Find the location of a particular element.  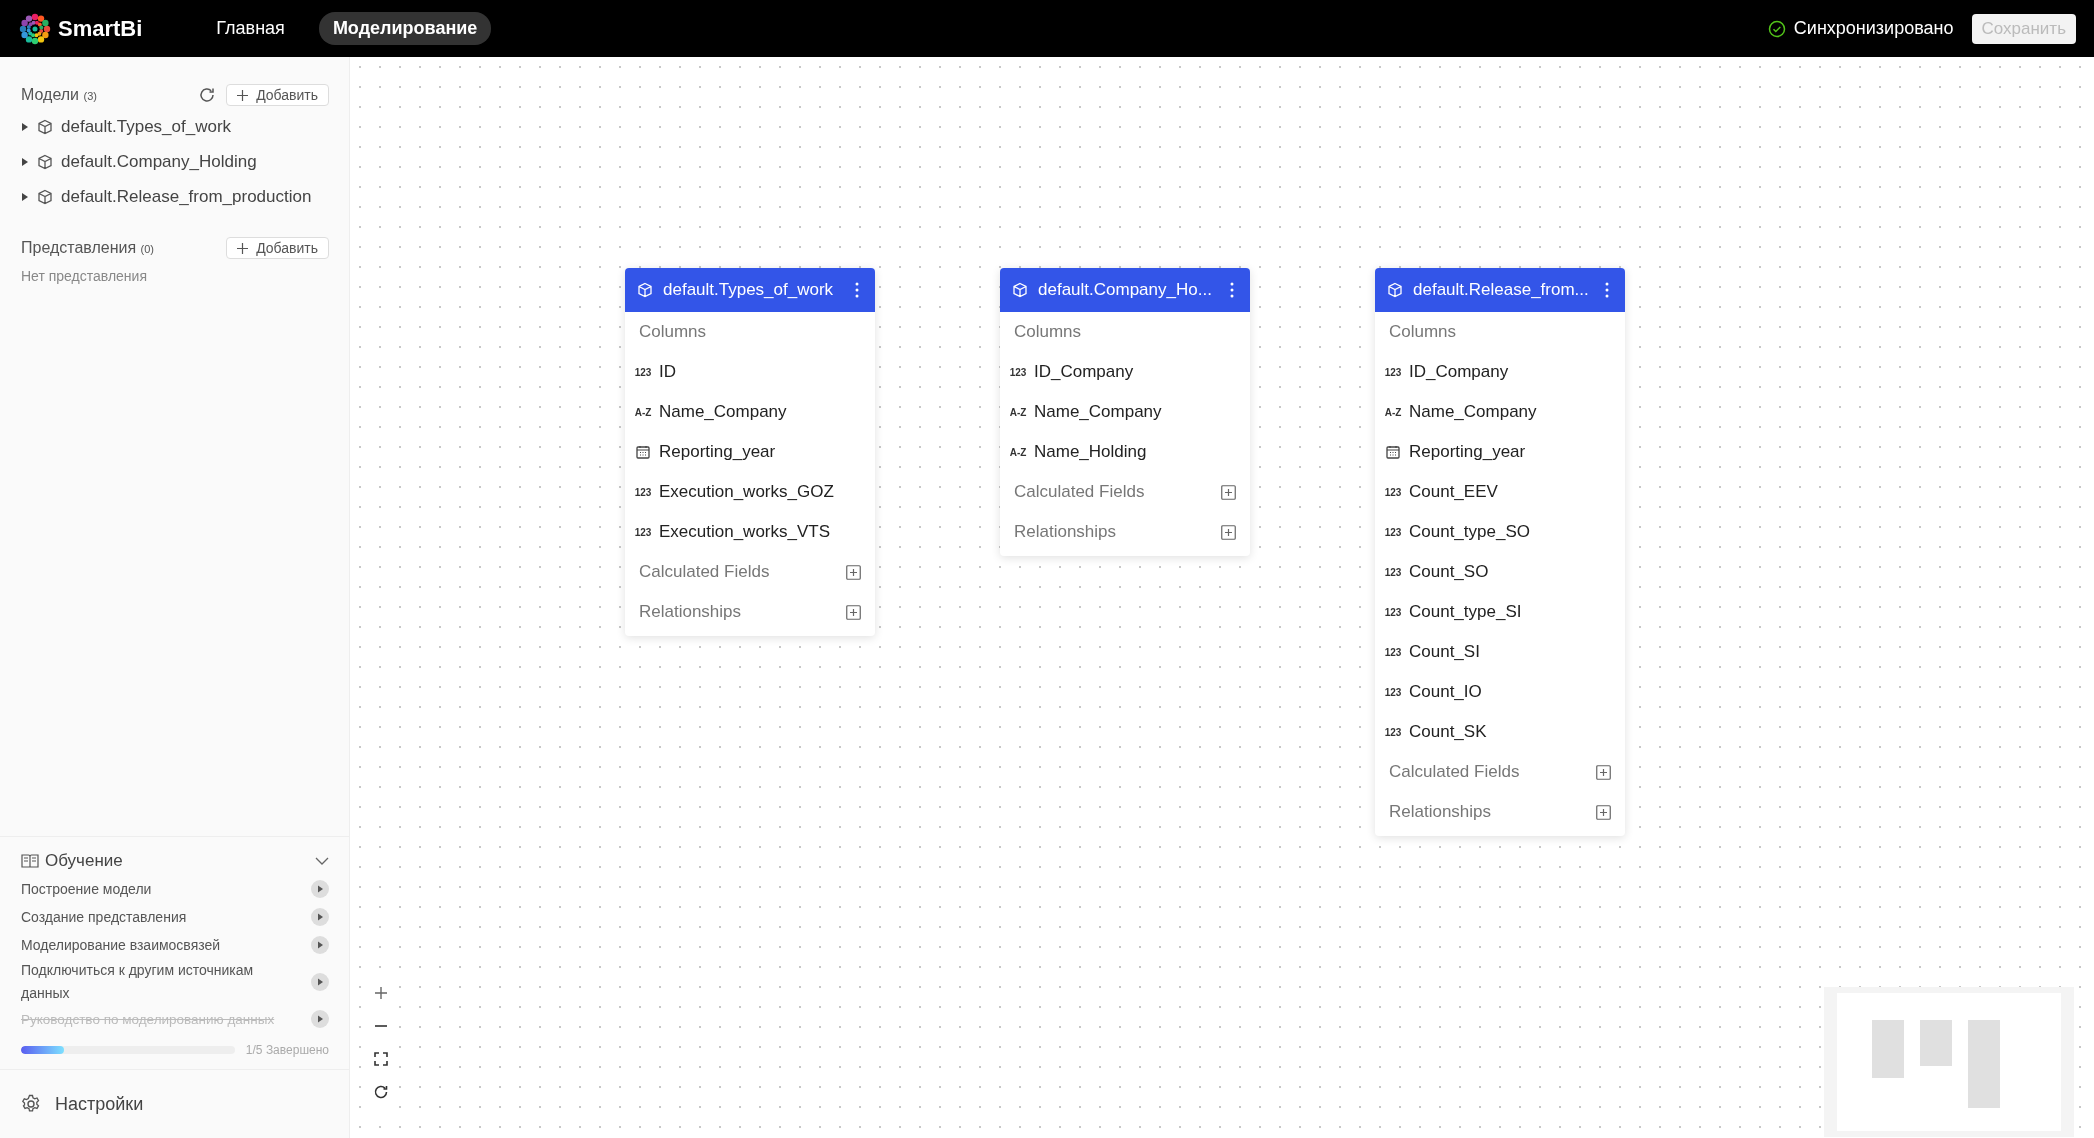

chevron-icon is located at coordinates (322, 861).